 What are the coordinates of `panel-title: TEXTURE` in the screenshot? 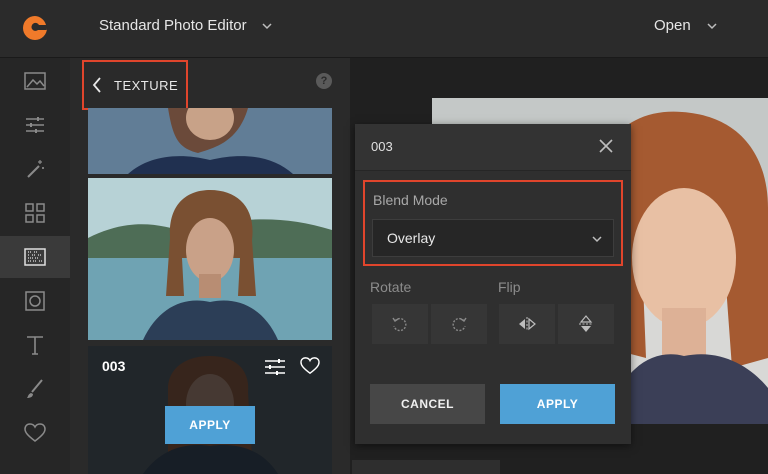 It's located at (146, 85).